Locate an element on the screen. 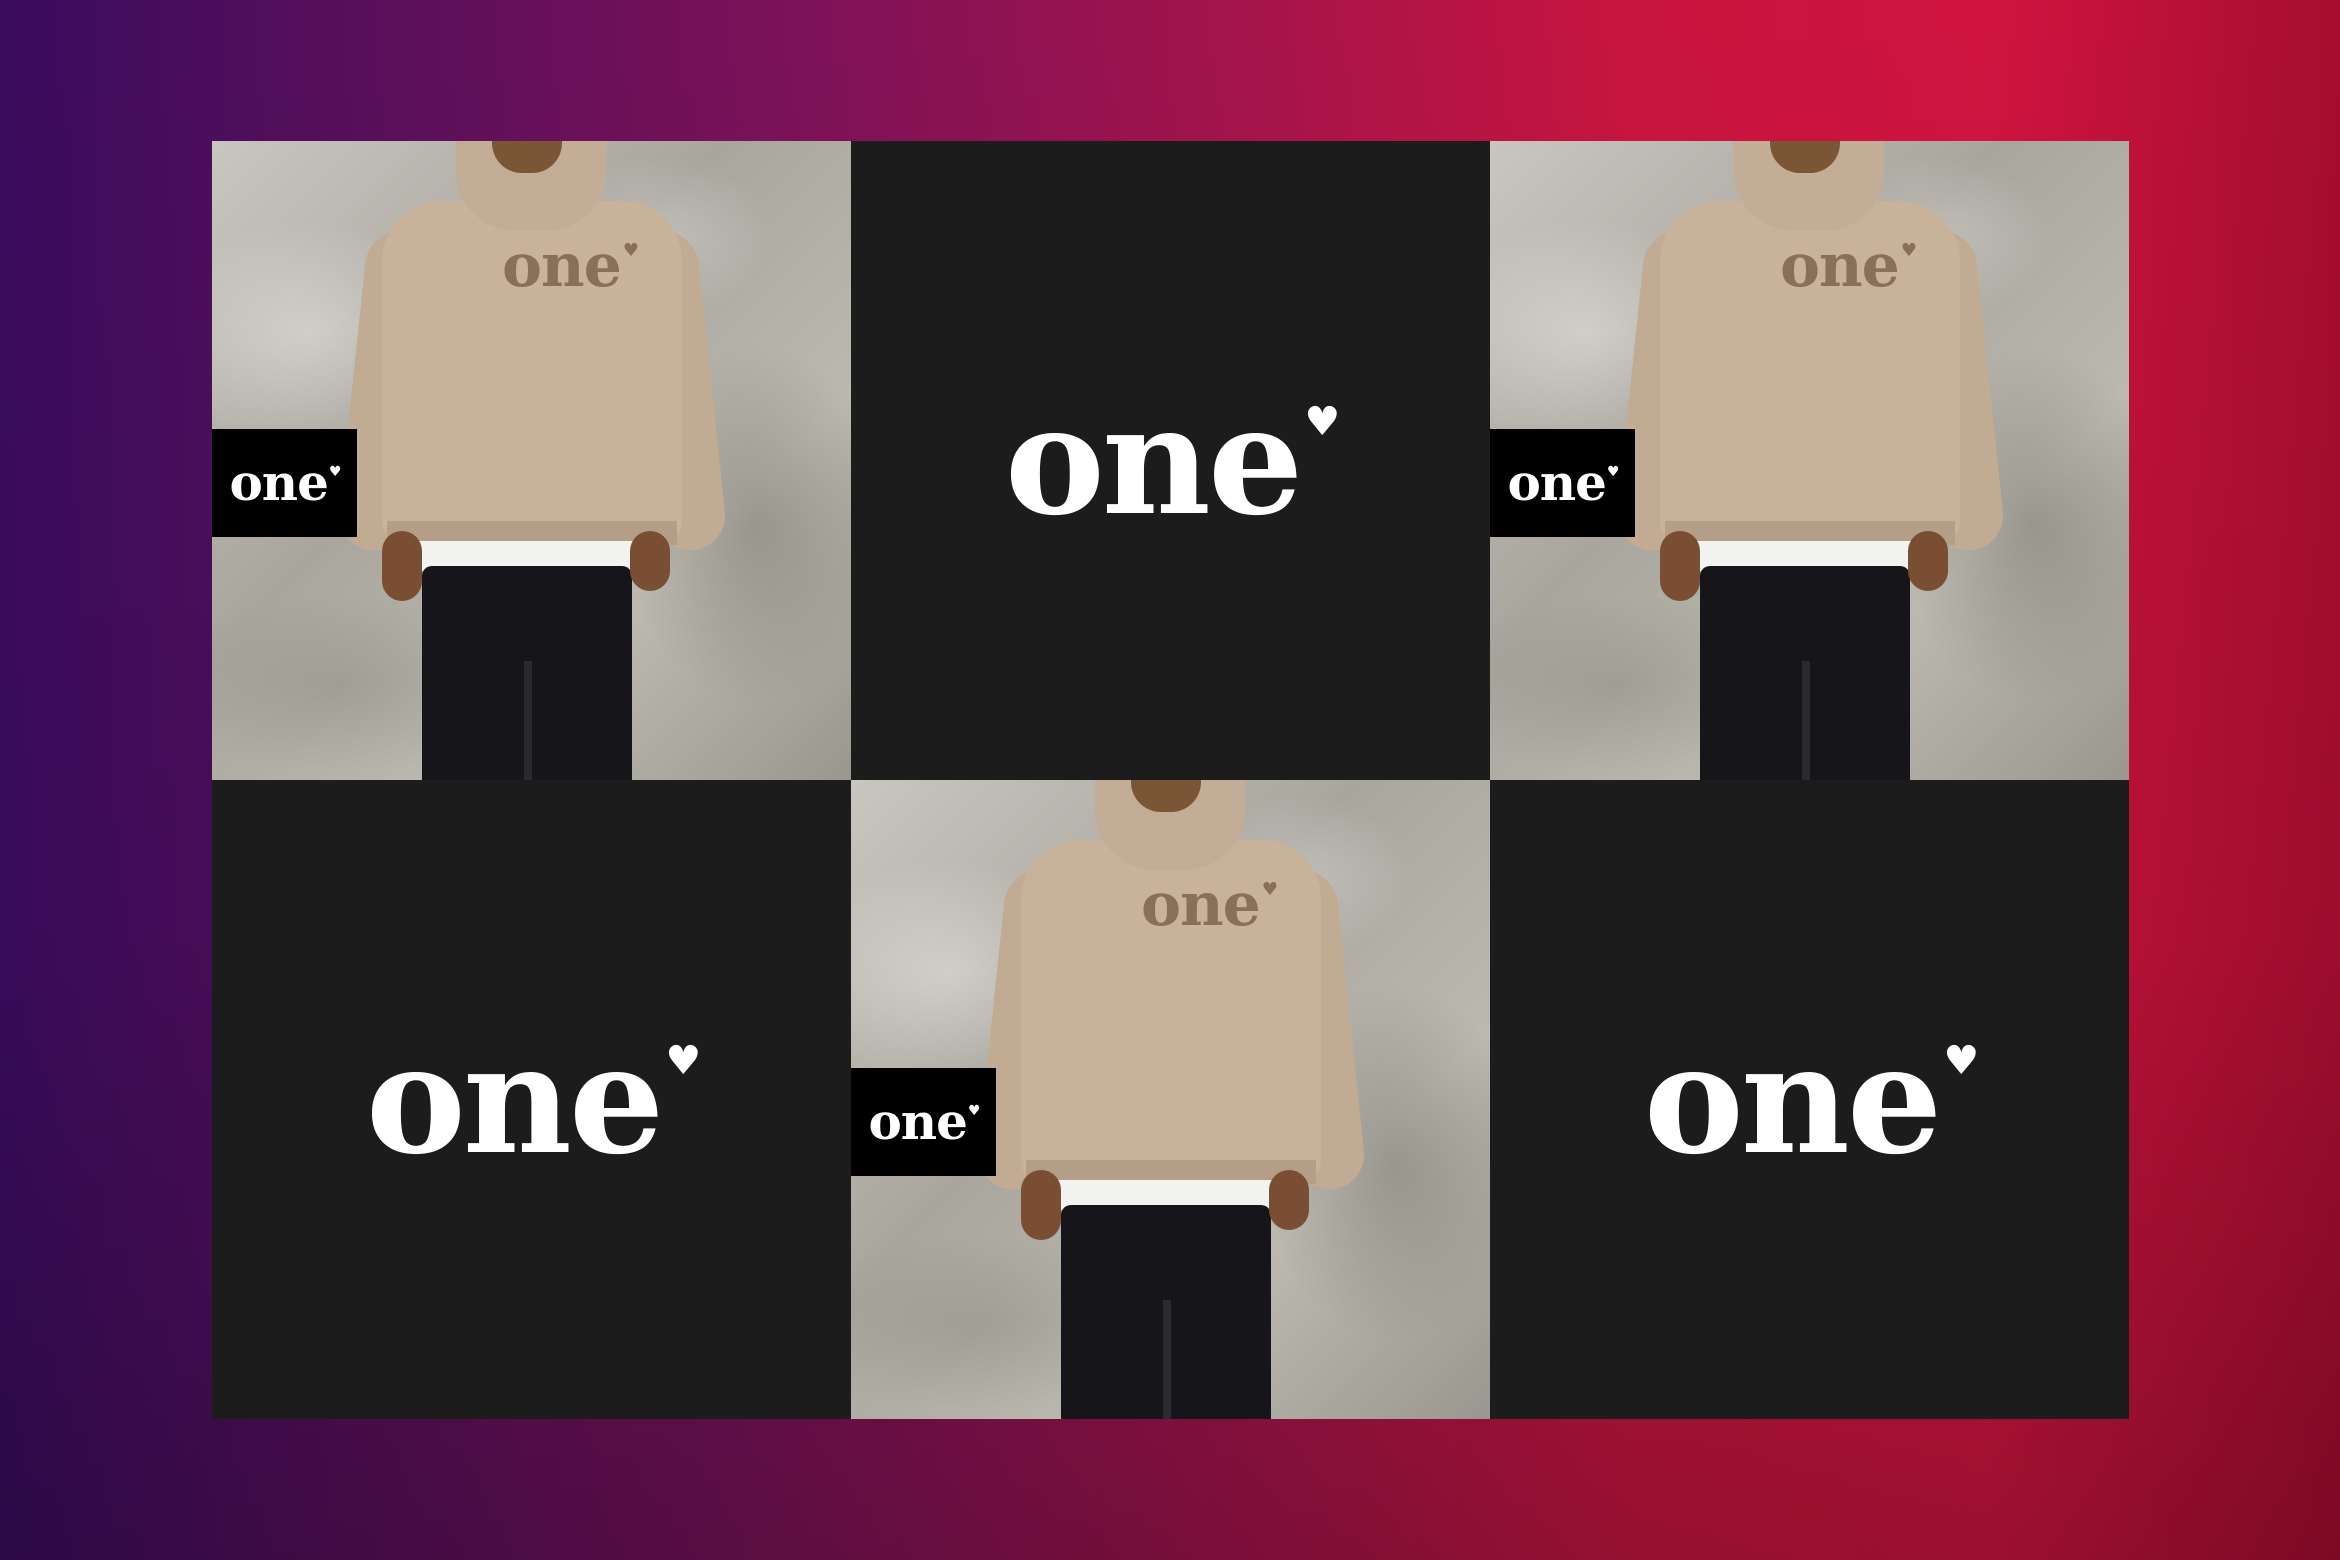  photo-tile-2: one ♥ one♥ is located at coordinates (1809, 460).